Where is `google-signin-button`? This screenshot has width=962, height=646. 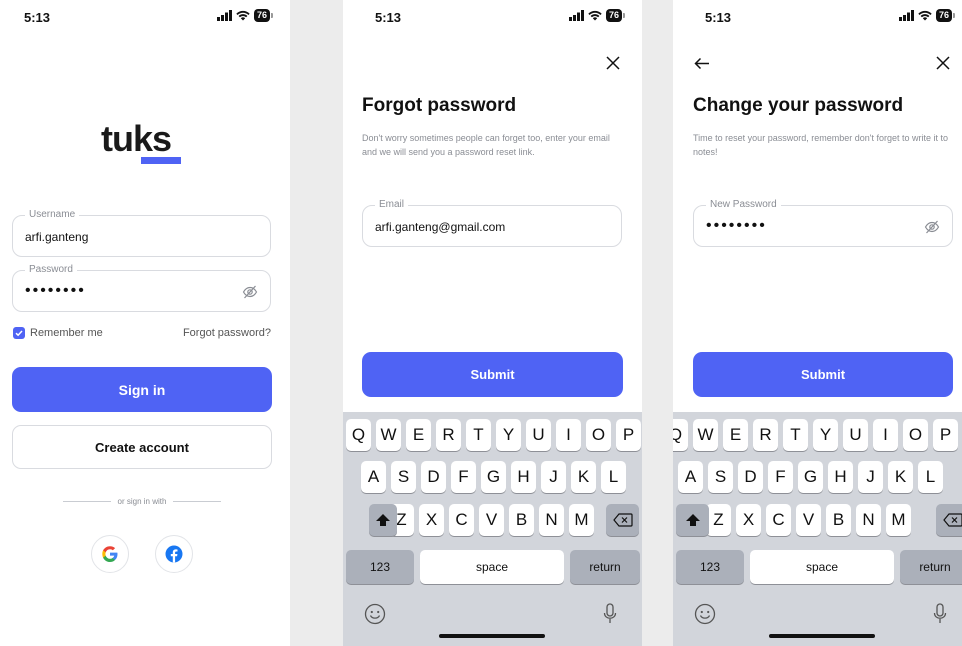 google-signin-button is located at coordinates (110, 554).